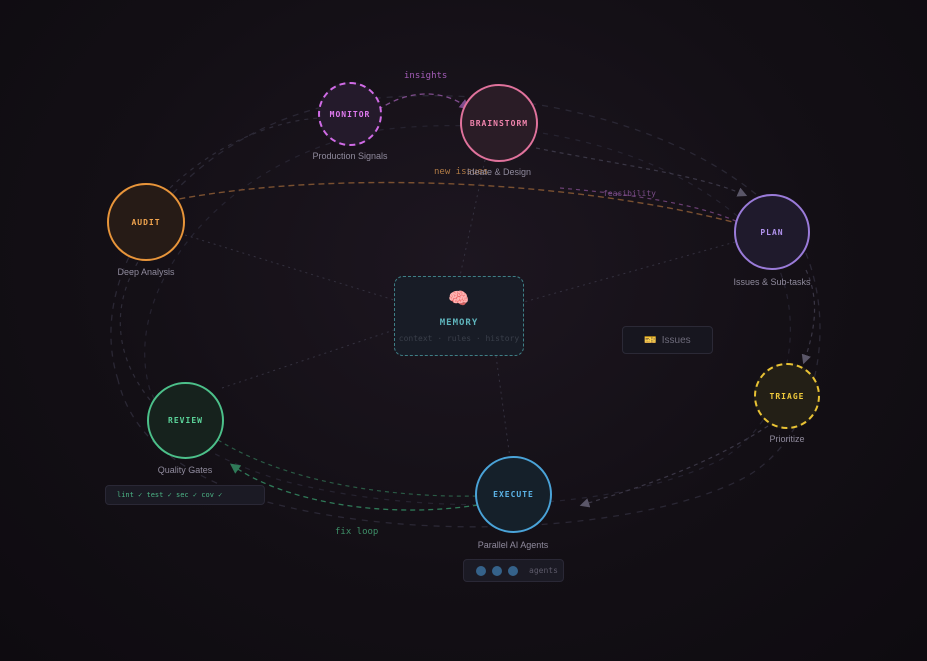 This screenshot has width=927, height=661. Describe the element at coordinates (459, 323) in the screenshot. I see `memory-title: MEMORY` at that location.